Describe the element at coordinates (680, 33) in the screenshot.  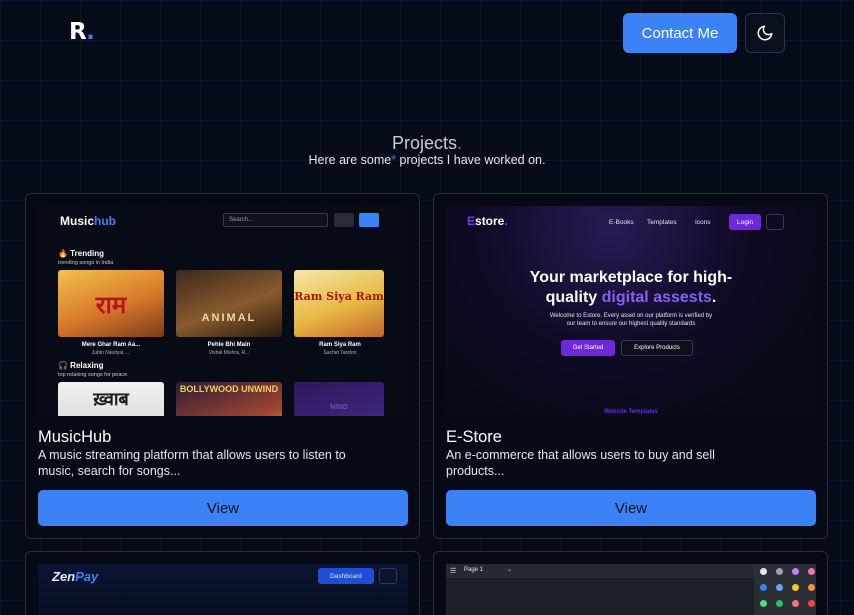
I see `contact-me-button: Contact Me` at that location.